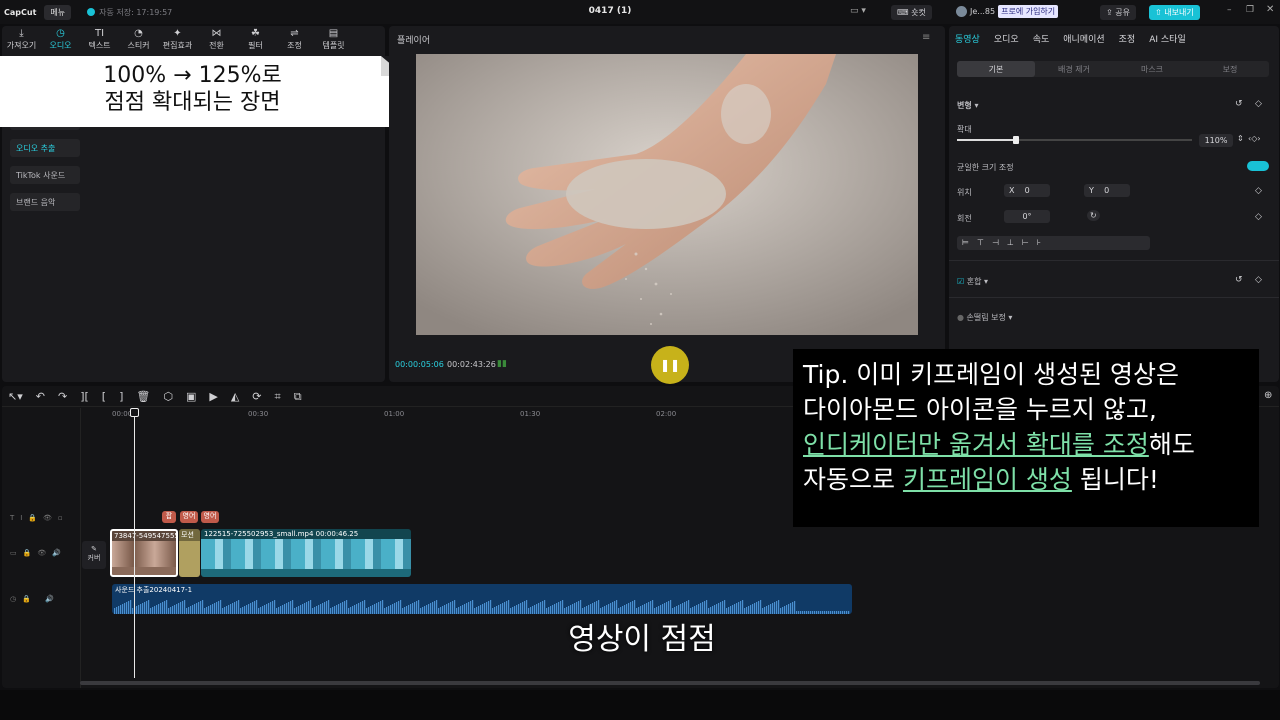 This screenshot has height=720, width=1280. Describe the element at coordinates (235, 397) in the screenshot. I see `mirror-icon: ◭` at that location.